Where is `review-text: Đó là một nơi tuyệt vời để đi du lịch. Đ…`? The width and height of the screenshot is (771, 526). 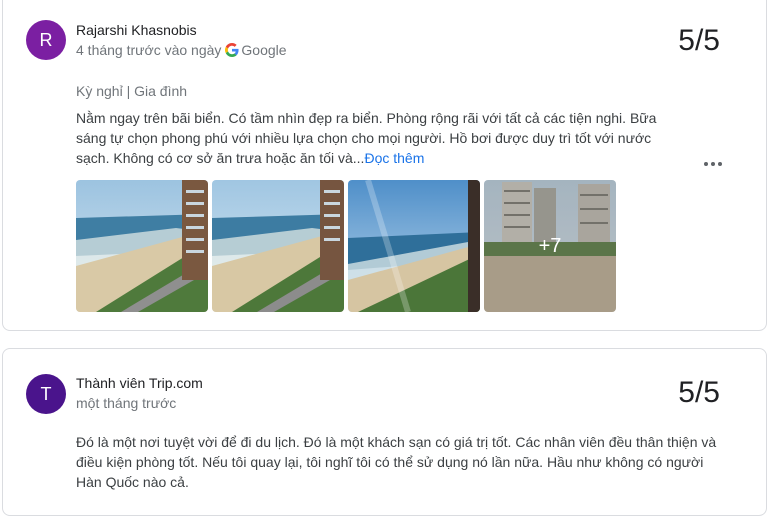
review-text: Đó là một nơi tuyệt vời để đi du lịch. Đ… is located at coordinates (396, 462).